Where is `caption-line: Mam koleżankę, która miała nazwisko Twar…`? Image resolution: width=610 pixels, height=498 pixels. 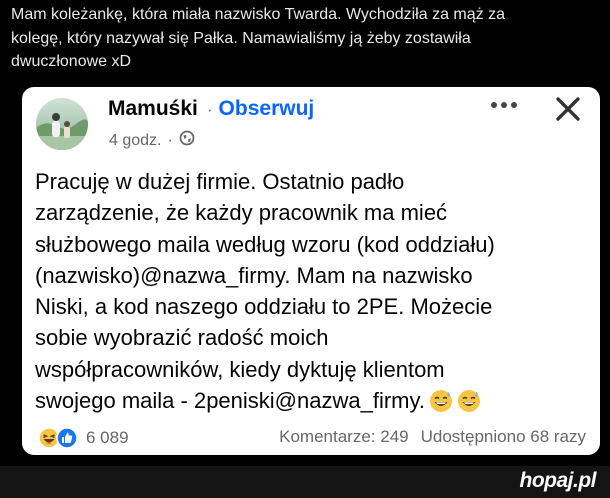
caption-line: Mam koleżankę, która miała nazwisko Twar… is located at coordinates (258, 14).